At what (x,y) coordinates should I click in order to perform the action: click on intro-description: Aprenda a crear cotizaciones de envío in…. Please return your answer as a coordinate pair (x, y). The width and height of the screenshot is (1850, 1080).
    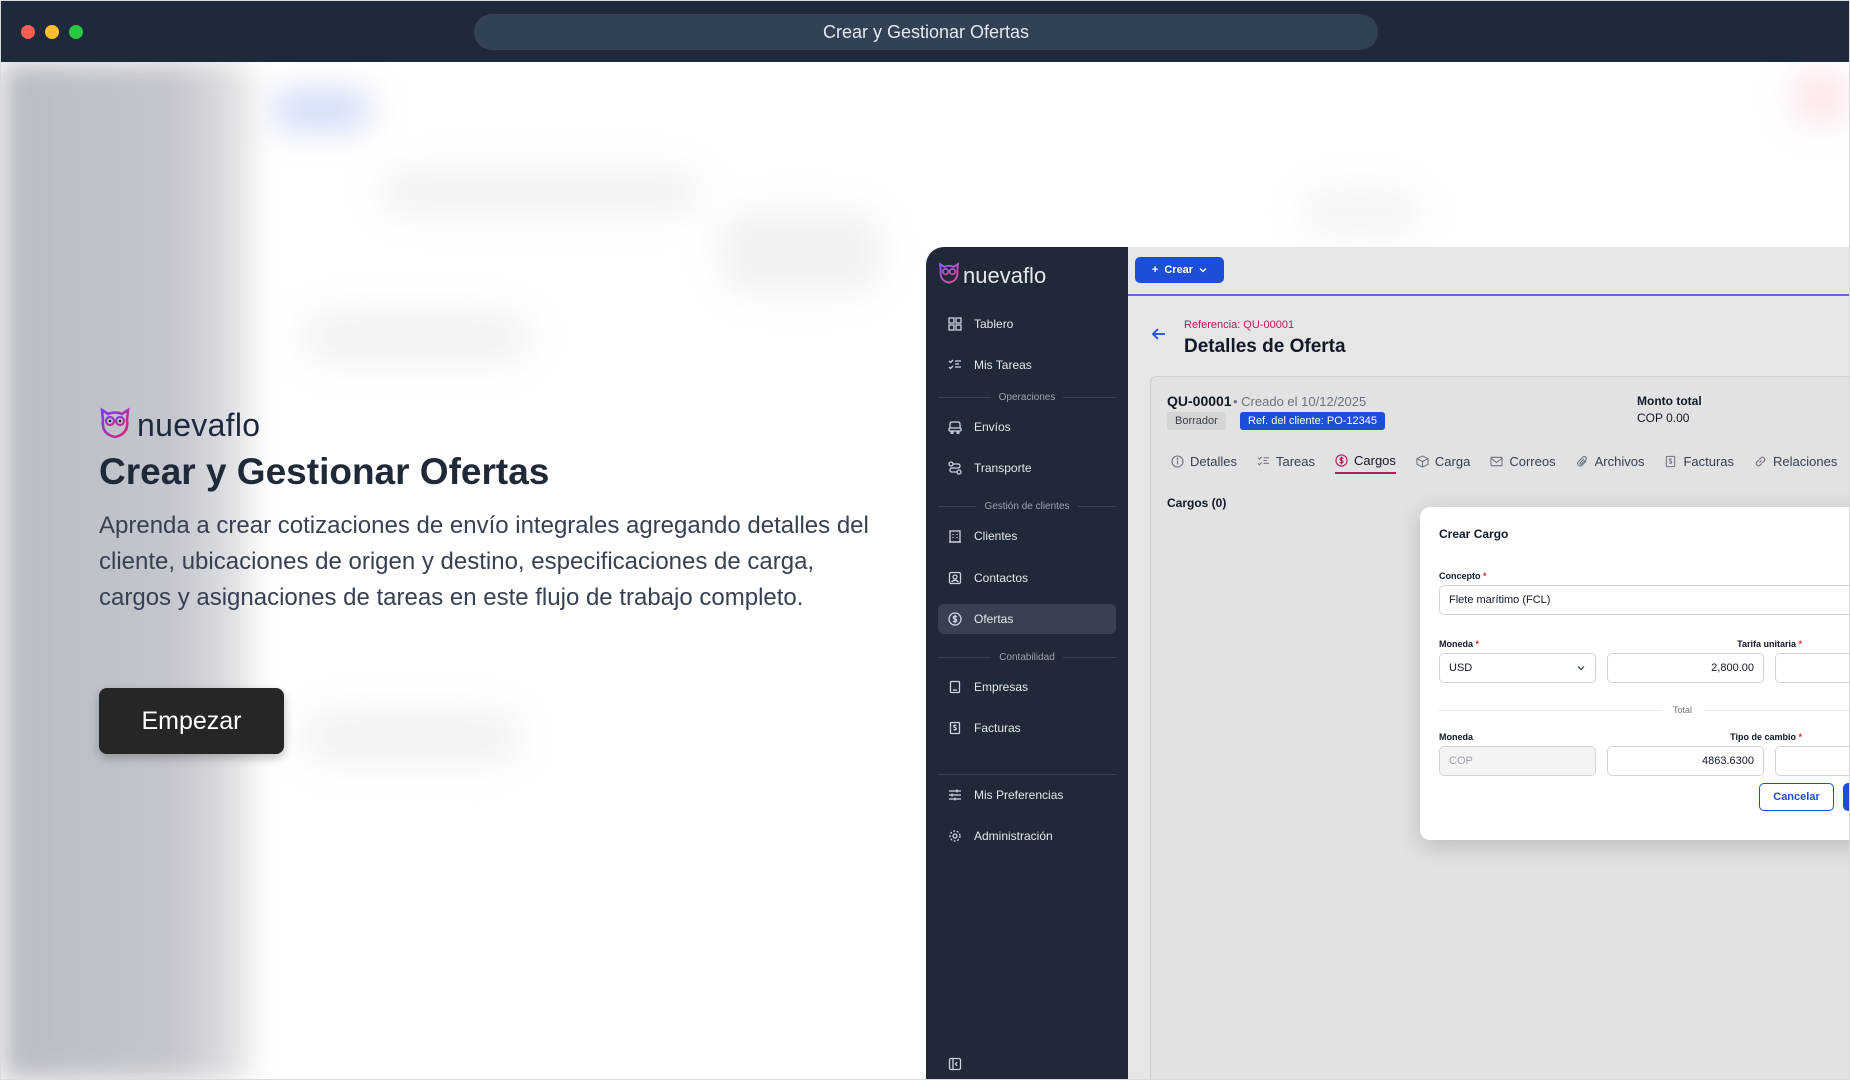
    Looking at the image, I should click on (484, 562).